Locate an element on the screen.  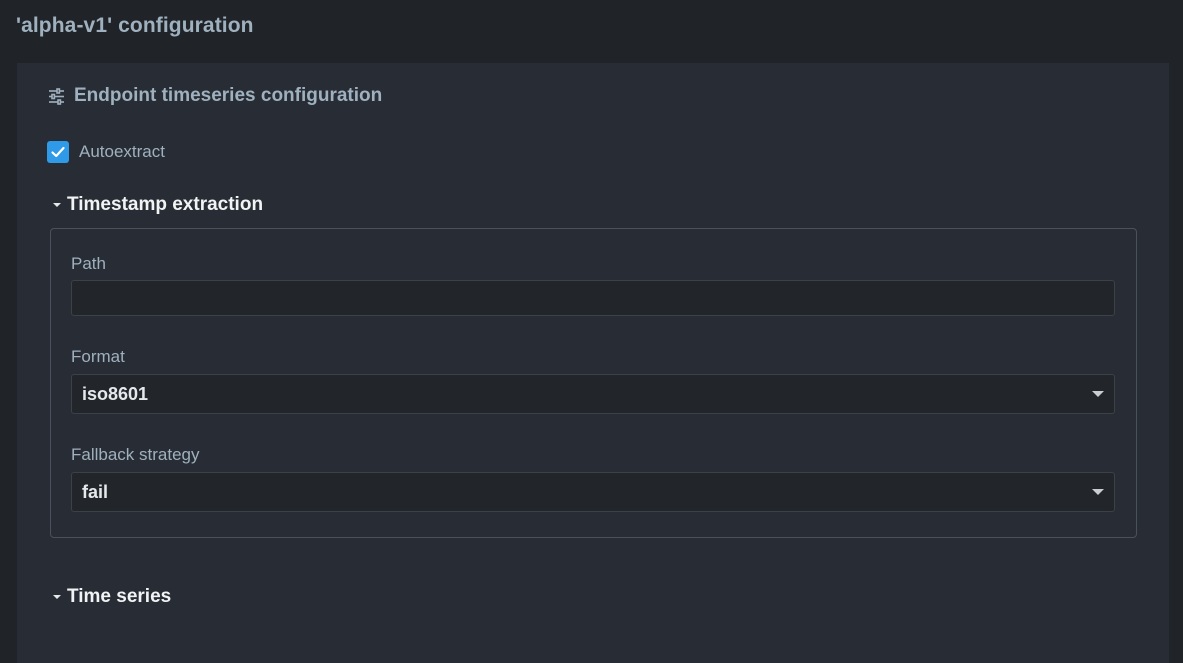
checkmark-icon is located at coordinates (58, 152).